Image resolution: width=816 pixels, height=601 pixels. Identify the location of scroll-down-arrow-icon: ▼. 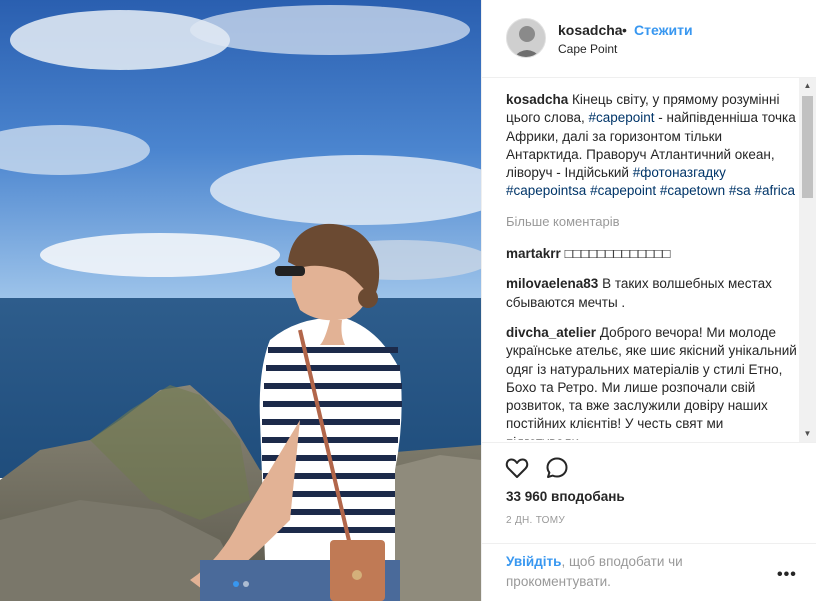
(807, 434).